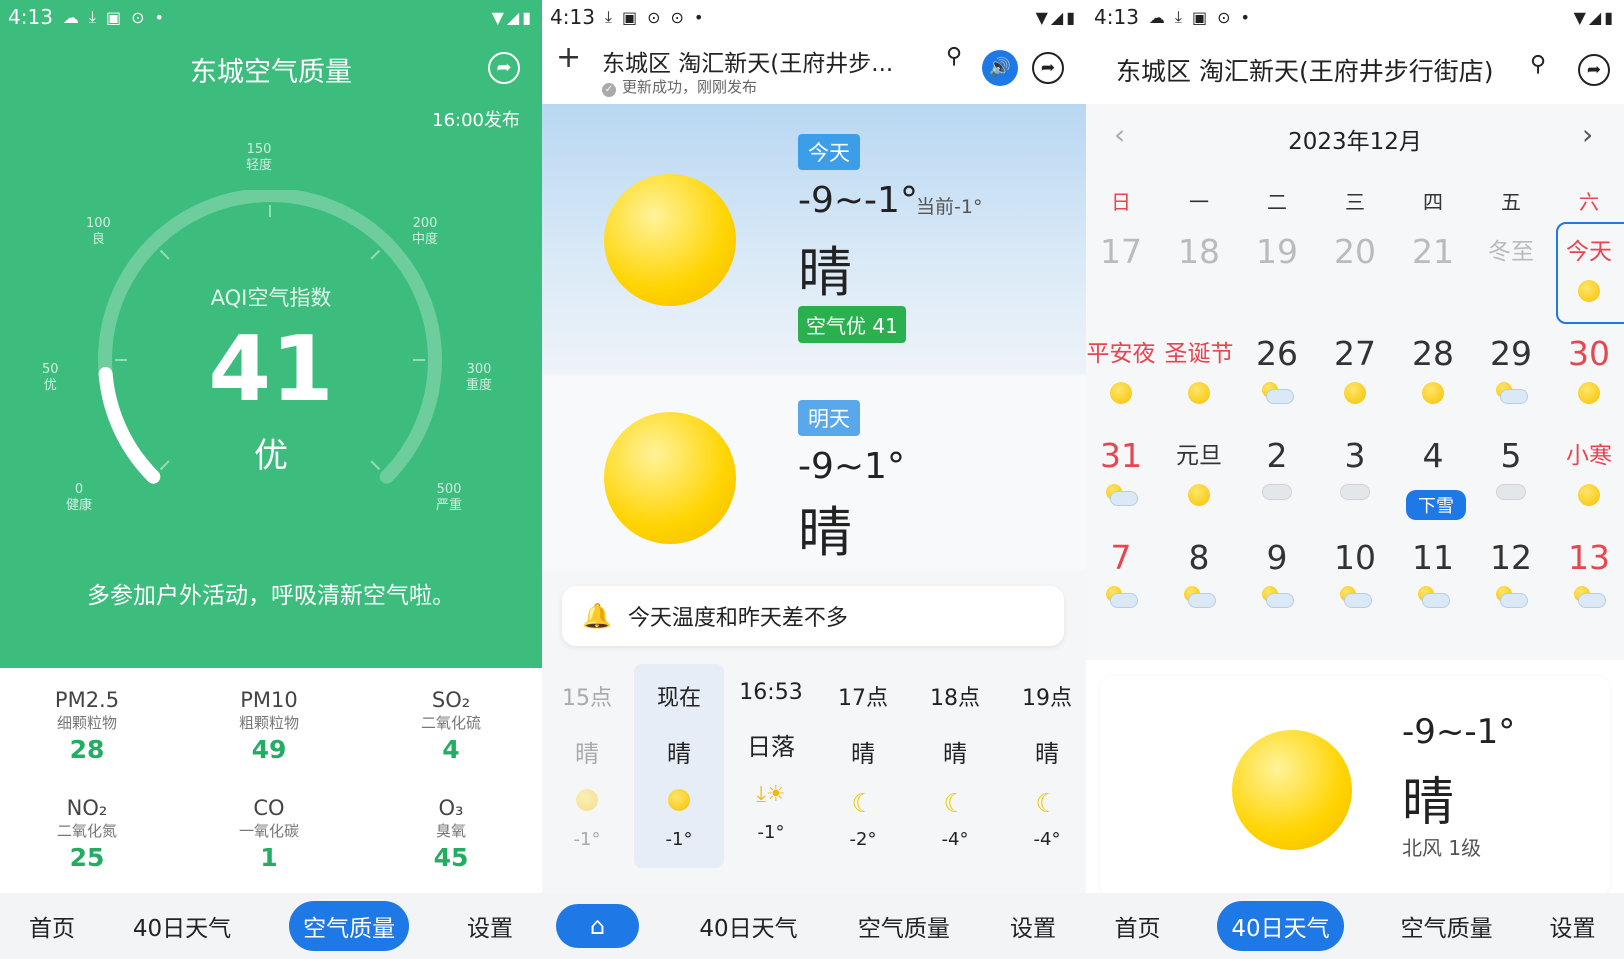  I want to click on calendar-day: 小寒, so click(1587, 477).